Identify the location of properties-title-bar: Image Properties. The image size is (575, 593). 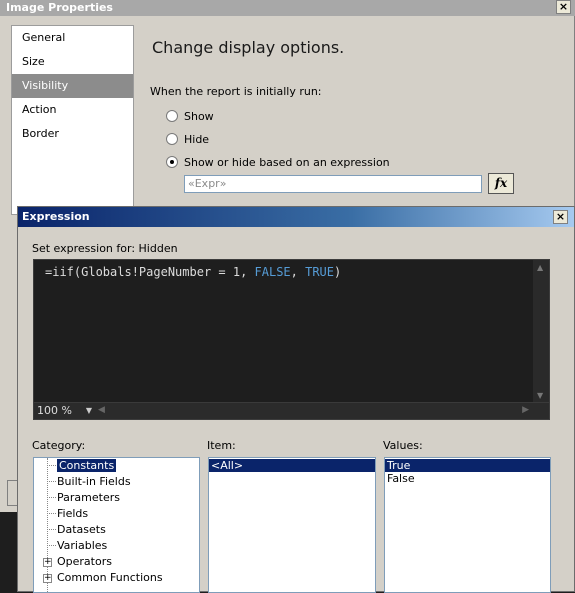
(287, 8).